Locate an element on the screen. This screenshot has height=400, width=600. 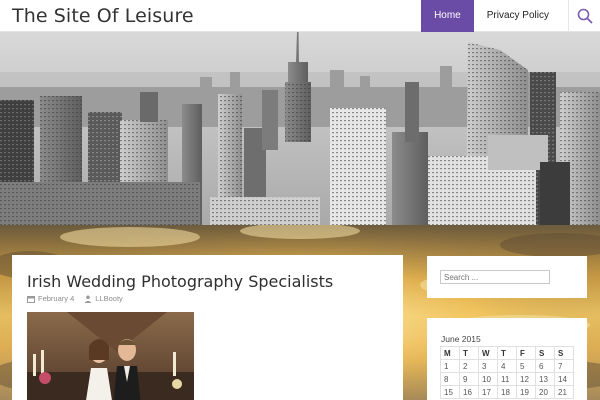
calendar-day-cell: 14 is located at coordinates (564, 379).